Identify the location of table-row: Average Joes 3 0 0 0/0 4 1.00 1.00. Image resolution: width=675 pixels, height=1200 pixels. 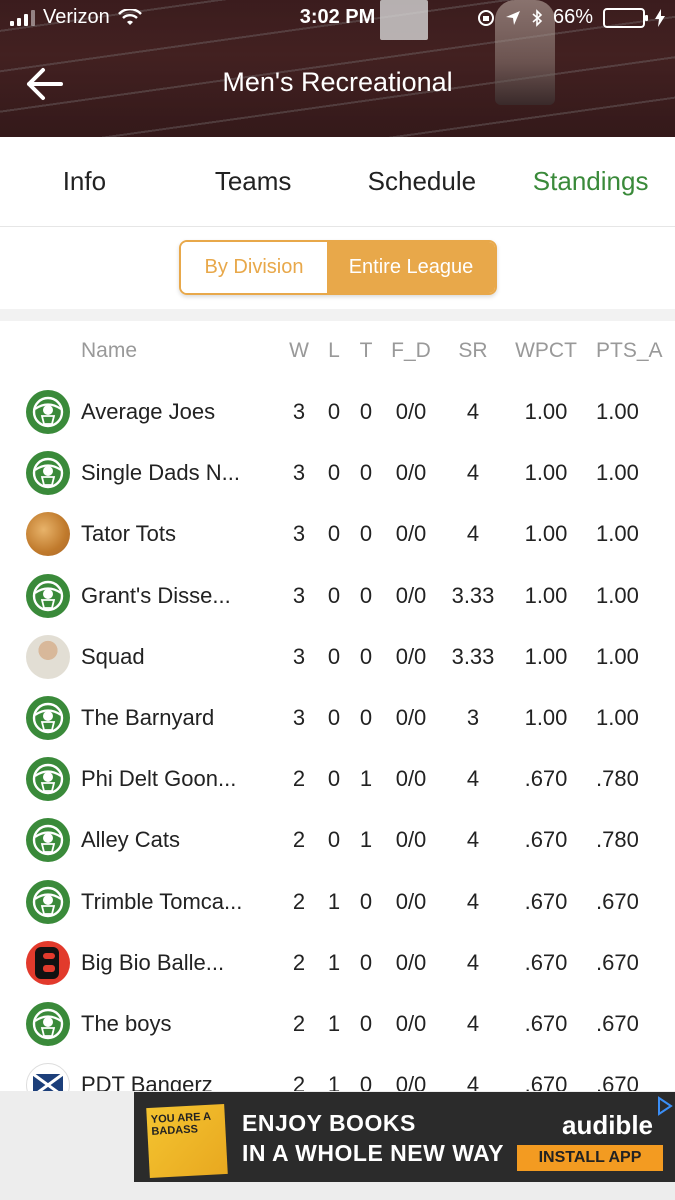
(337, 412).